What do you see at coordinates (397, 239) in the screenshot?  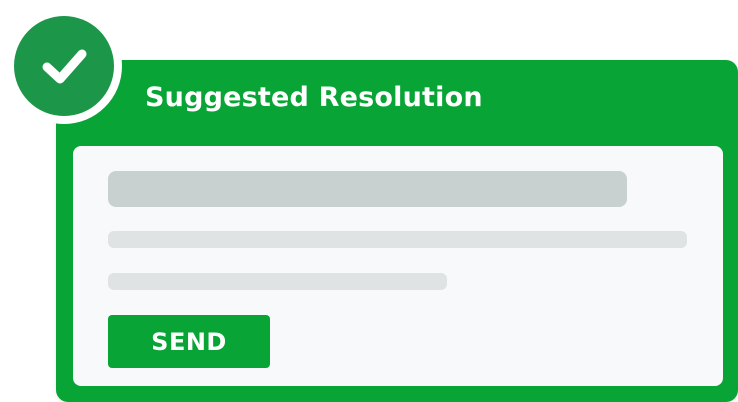 I see `skeleton-text-line` at bounding box center [397, 239].